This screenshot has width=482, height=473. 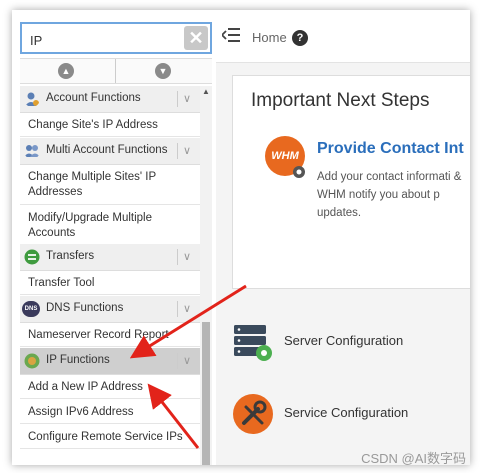 I want to click on menu-item-configure-remote-ips: Configure Remote Service IPs, so click(x=110, y=437).